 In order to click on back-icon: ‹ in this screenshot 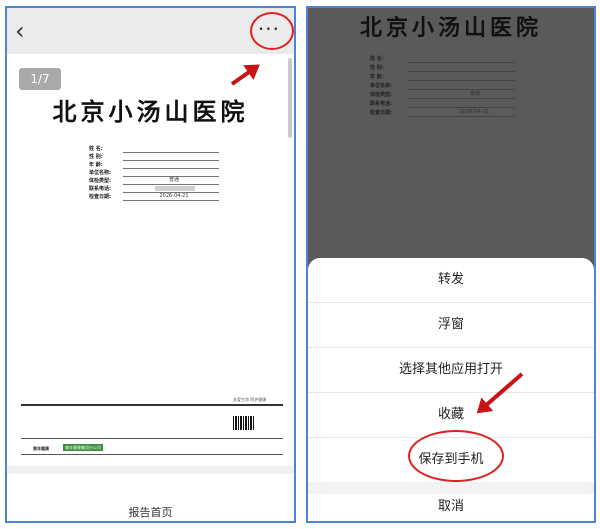, I will do `click(20, 31)`.